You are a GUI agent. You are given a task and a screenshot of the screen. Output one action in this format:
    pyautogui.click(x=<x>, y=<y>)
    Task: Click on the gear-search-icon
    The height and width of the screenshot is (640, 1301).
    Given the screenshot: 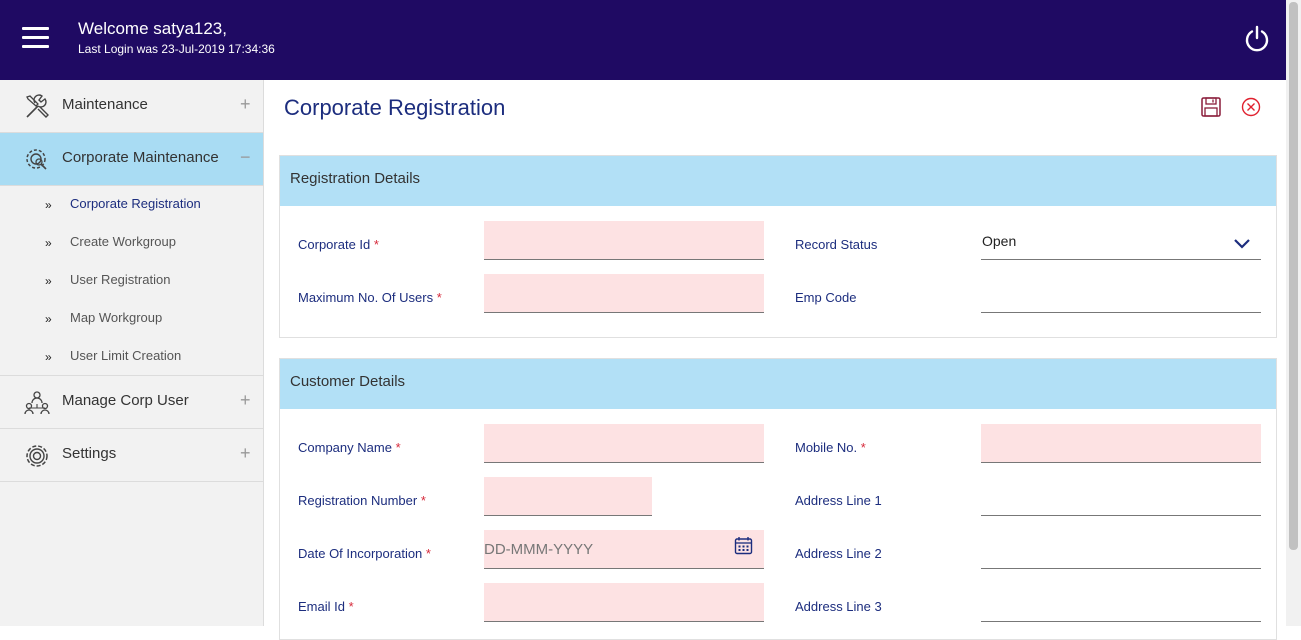 What is the action you would take?
    pyautogui.click(x=36, y=159)
    